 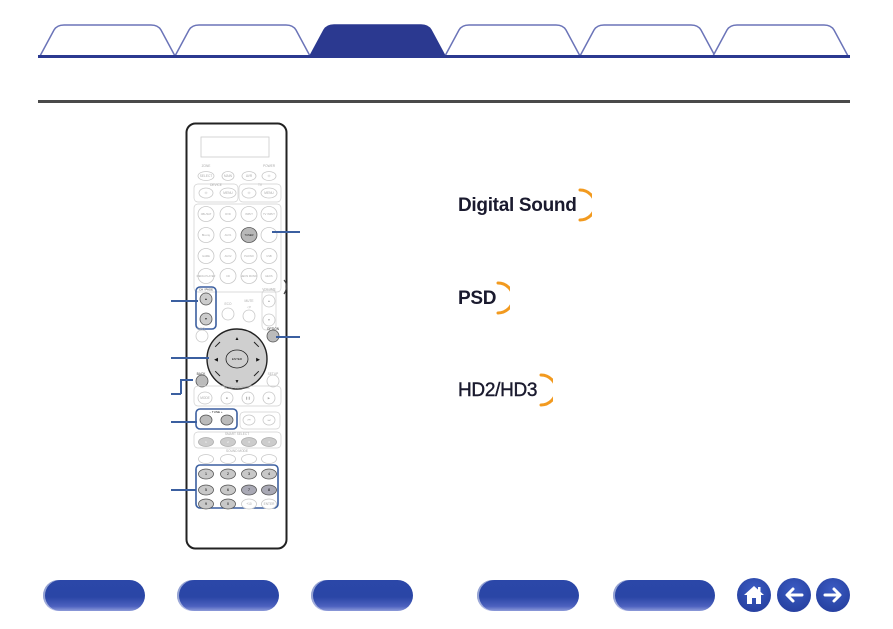 What do you see at coordinates (269, 459) in the screenshot?
I see `sound-mode-pure` at bounding box center [269, 459].